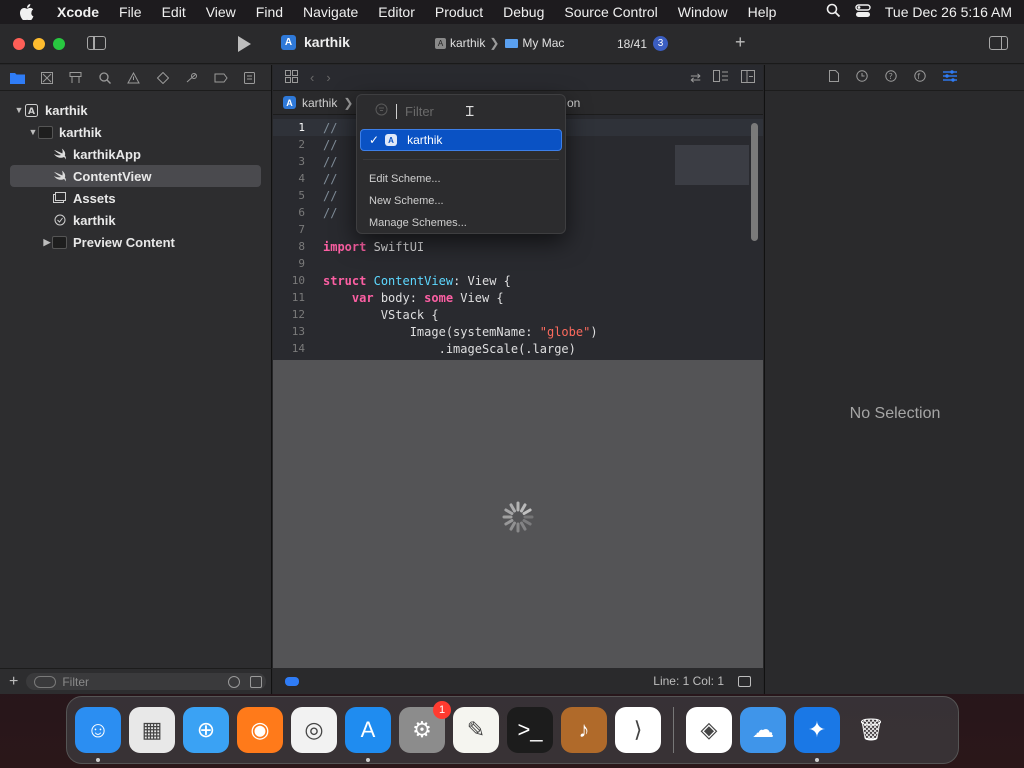  Describe the element at coordinates (59, 44) in the screenshot. I see `zoom-window-button` at that location.